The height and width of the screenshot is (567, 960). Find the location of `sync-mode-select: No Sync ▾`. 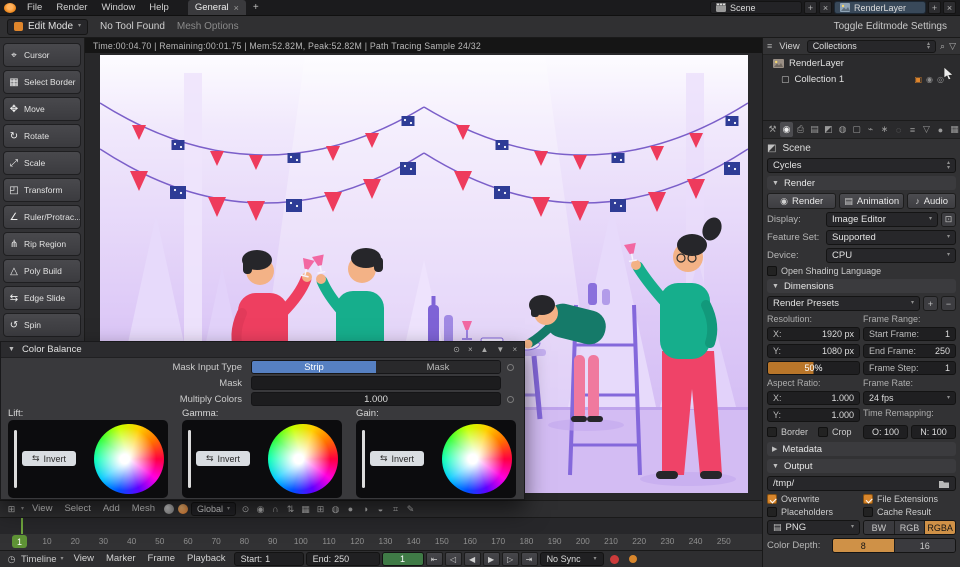

sync-mode-select: No Sync ▾ is located at coordinates (571, 559).